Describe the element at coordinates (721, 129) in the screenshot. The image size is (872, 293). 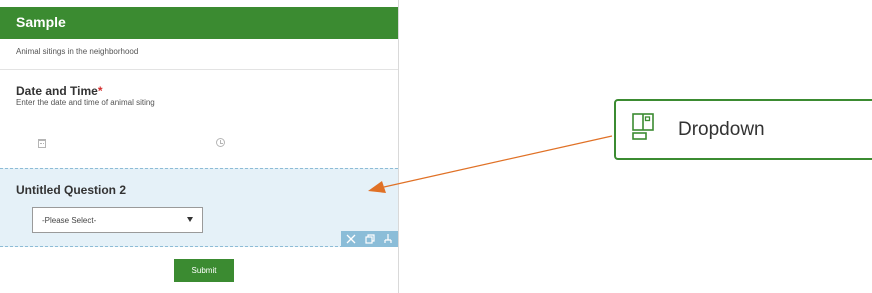
I see `dropdown-label: Dropdown` at that location.